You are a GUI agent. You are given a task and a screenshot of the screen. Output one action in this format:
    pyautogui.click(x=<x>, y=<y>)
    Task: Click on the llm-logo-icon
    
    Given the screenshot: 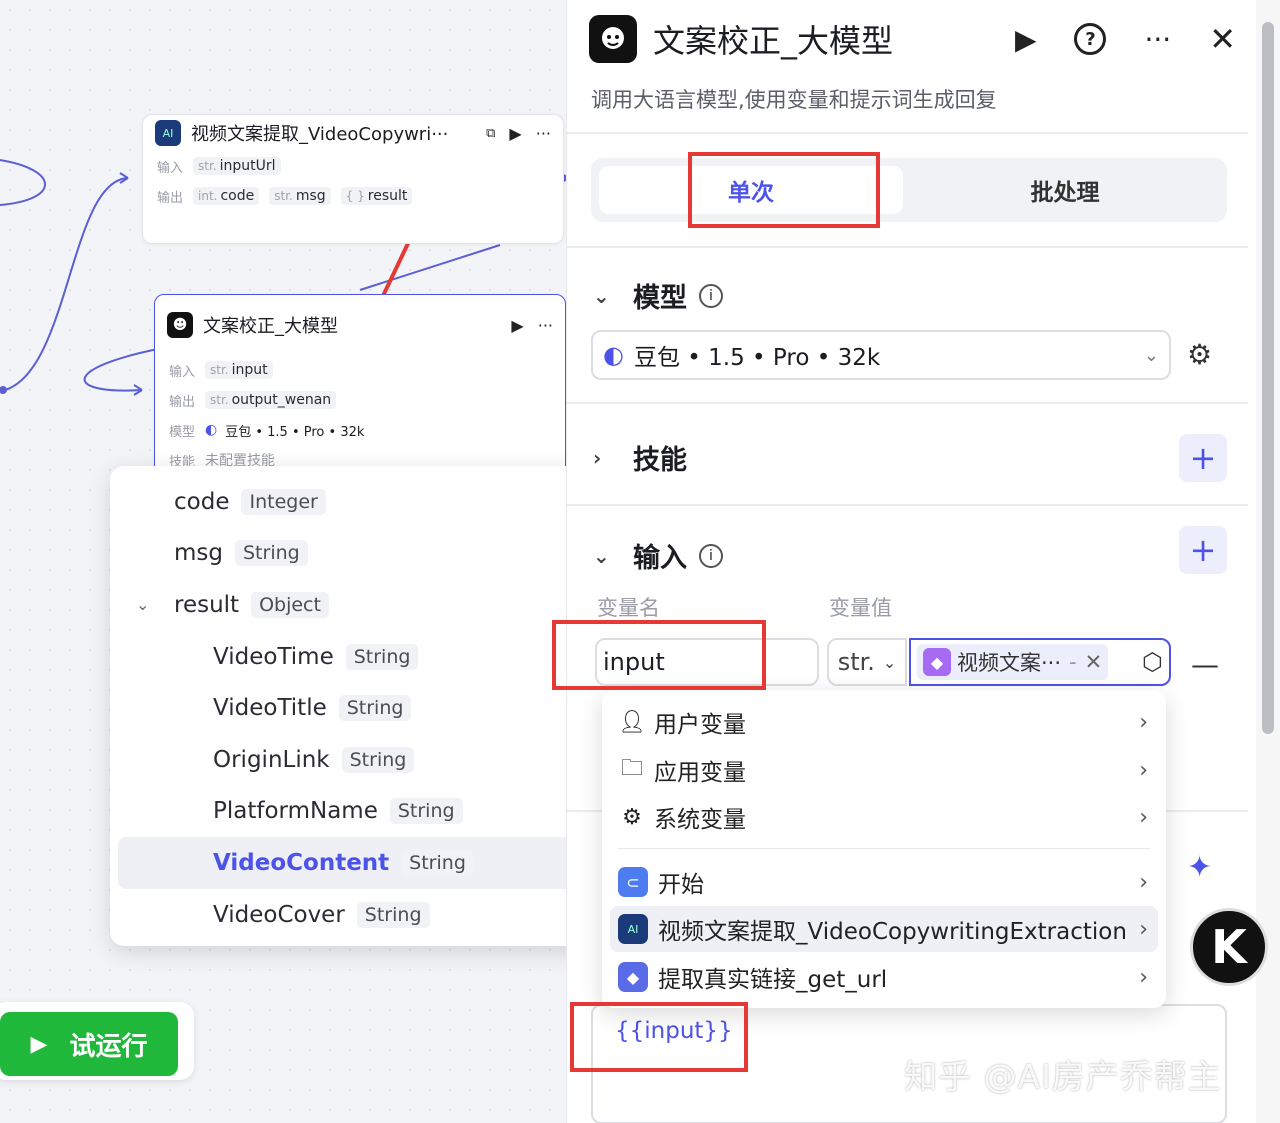 What is the action you would take?
    pyautogui.click(x=613, y=39)
    